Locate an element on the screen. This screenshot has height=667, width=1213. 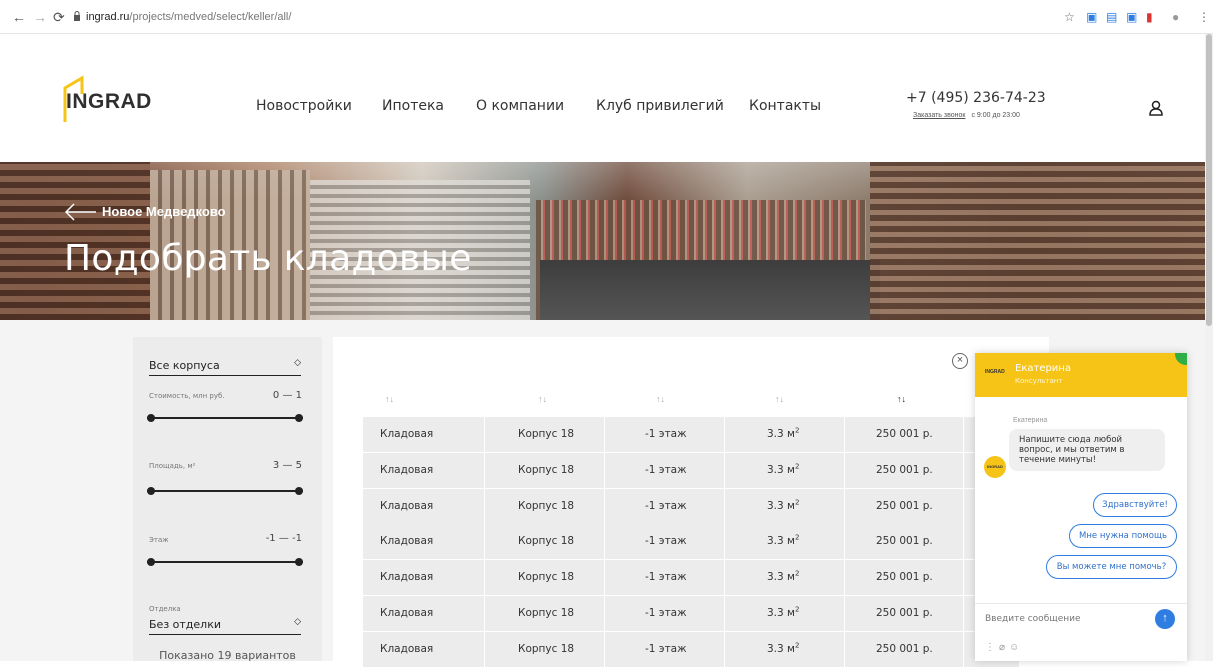
arrow-left-icon is located at coordinates (80, 212).